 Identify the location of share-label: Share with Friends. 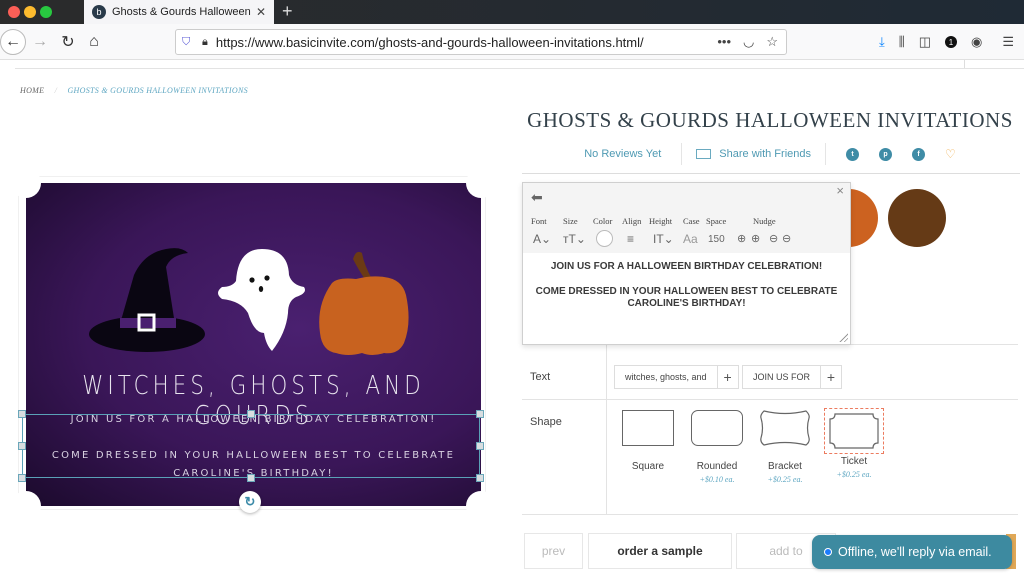
(765, 154).